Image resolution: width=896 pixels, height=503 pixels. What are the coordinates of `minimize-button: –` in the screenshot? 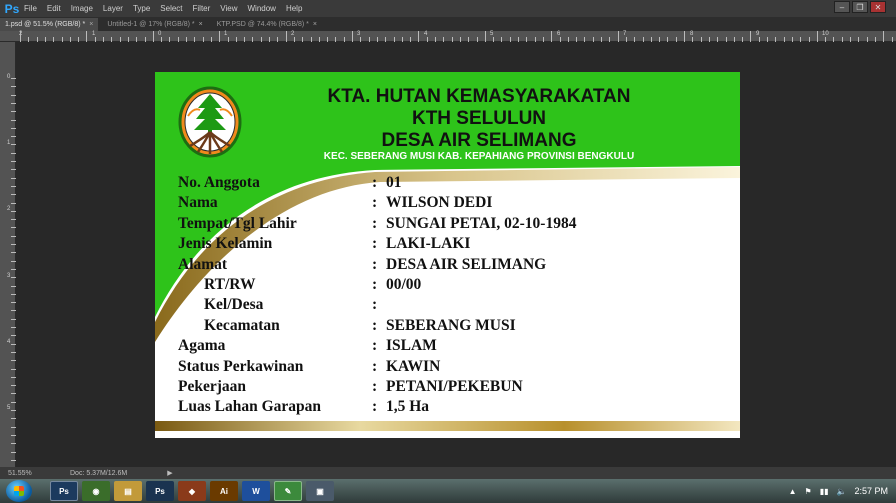 It's located at (842, 7).